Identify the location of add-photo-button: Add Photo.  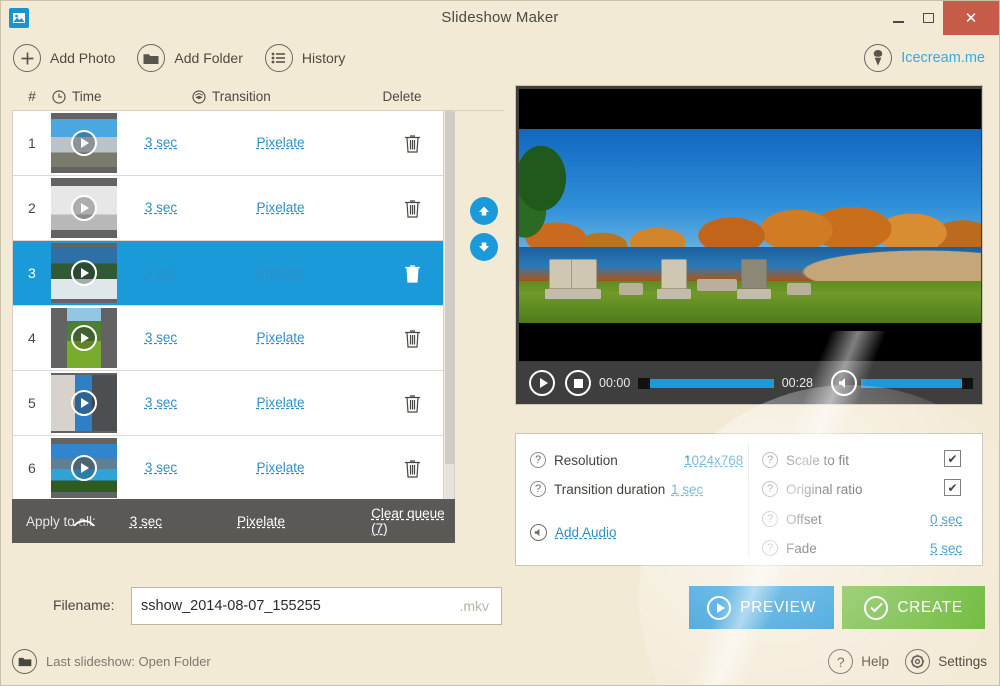
(64, 58).